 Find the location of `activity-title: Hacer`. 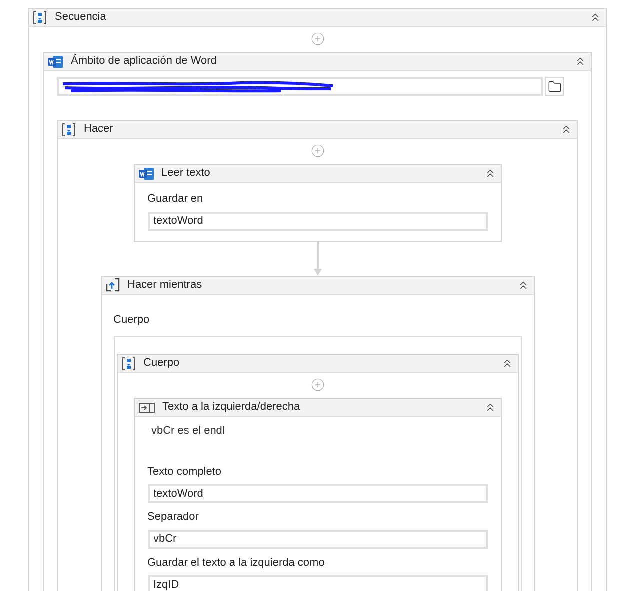

activity-title: Hacer is located at coordinates (99, 130).